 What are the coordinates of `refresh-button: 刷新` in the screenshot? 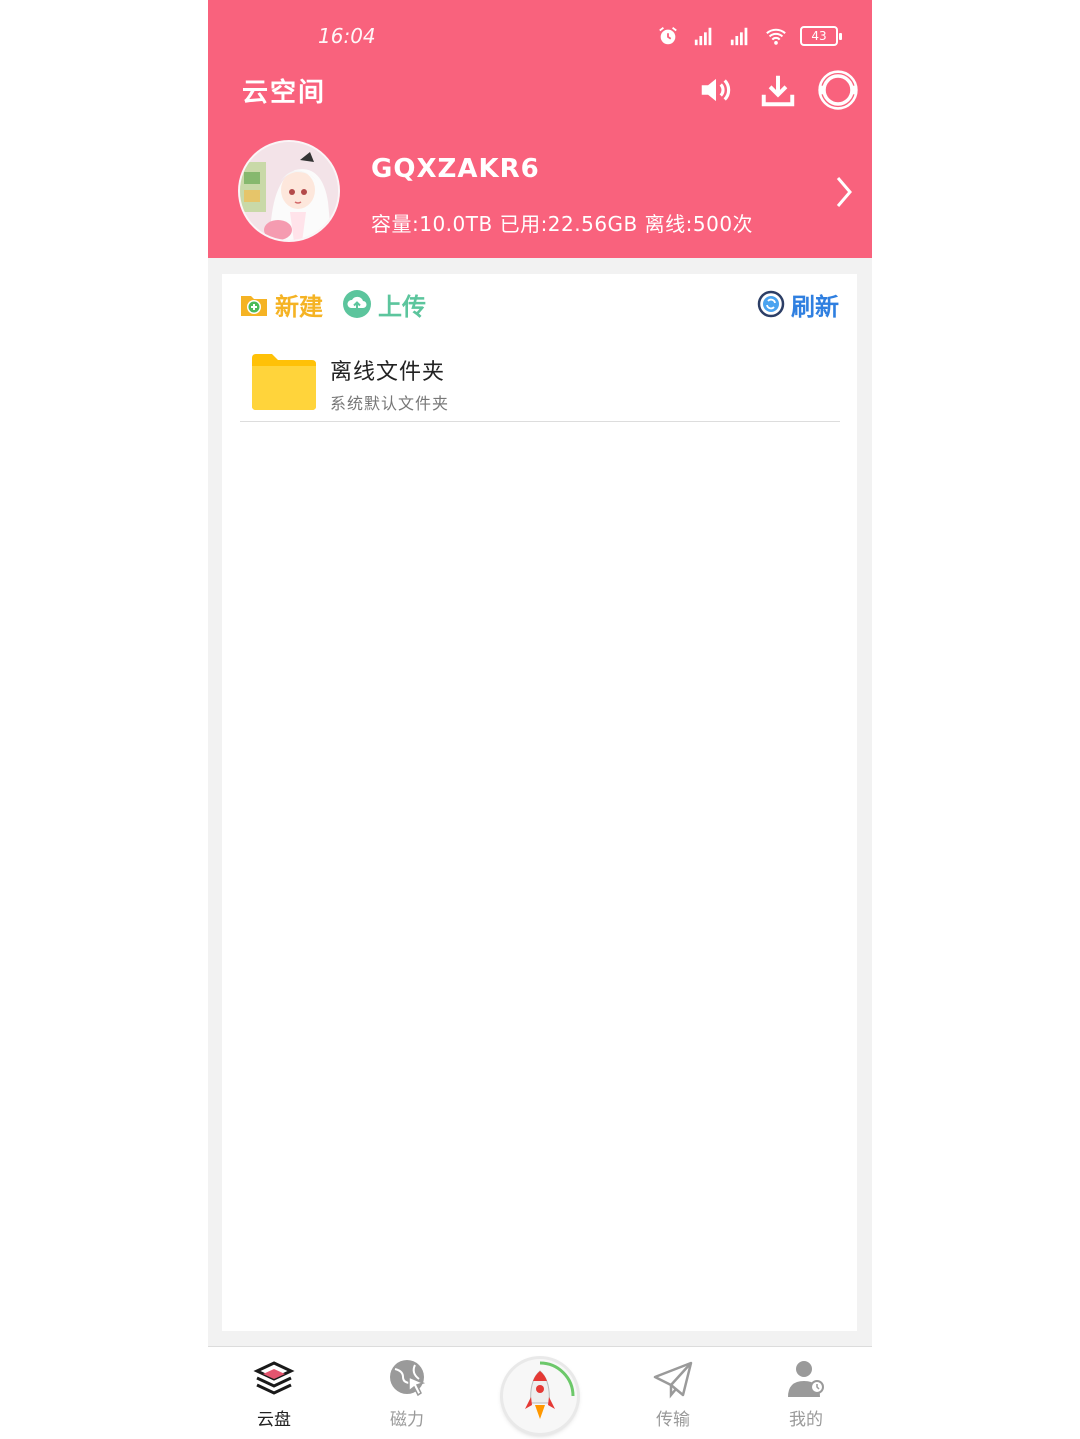 It's located at (798, 304).